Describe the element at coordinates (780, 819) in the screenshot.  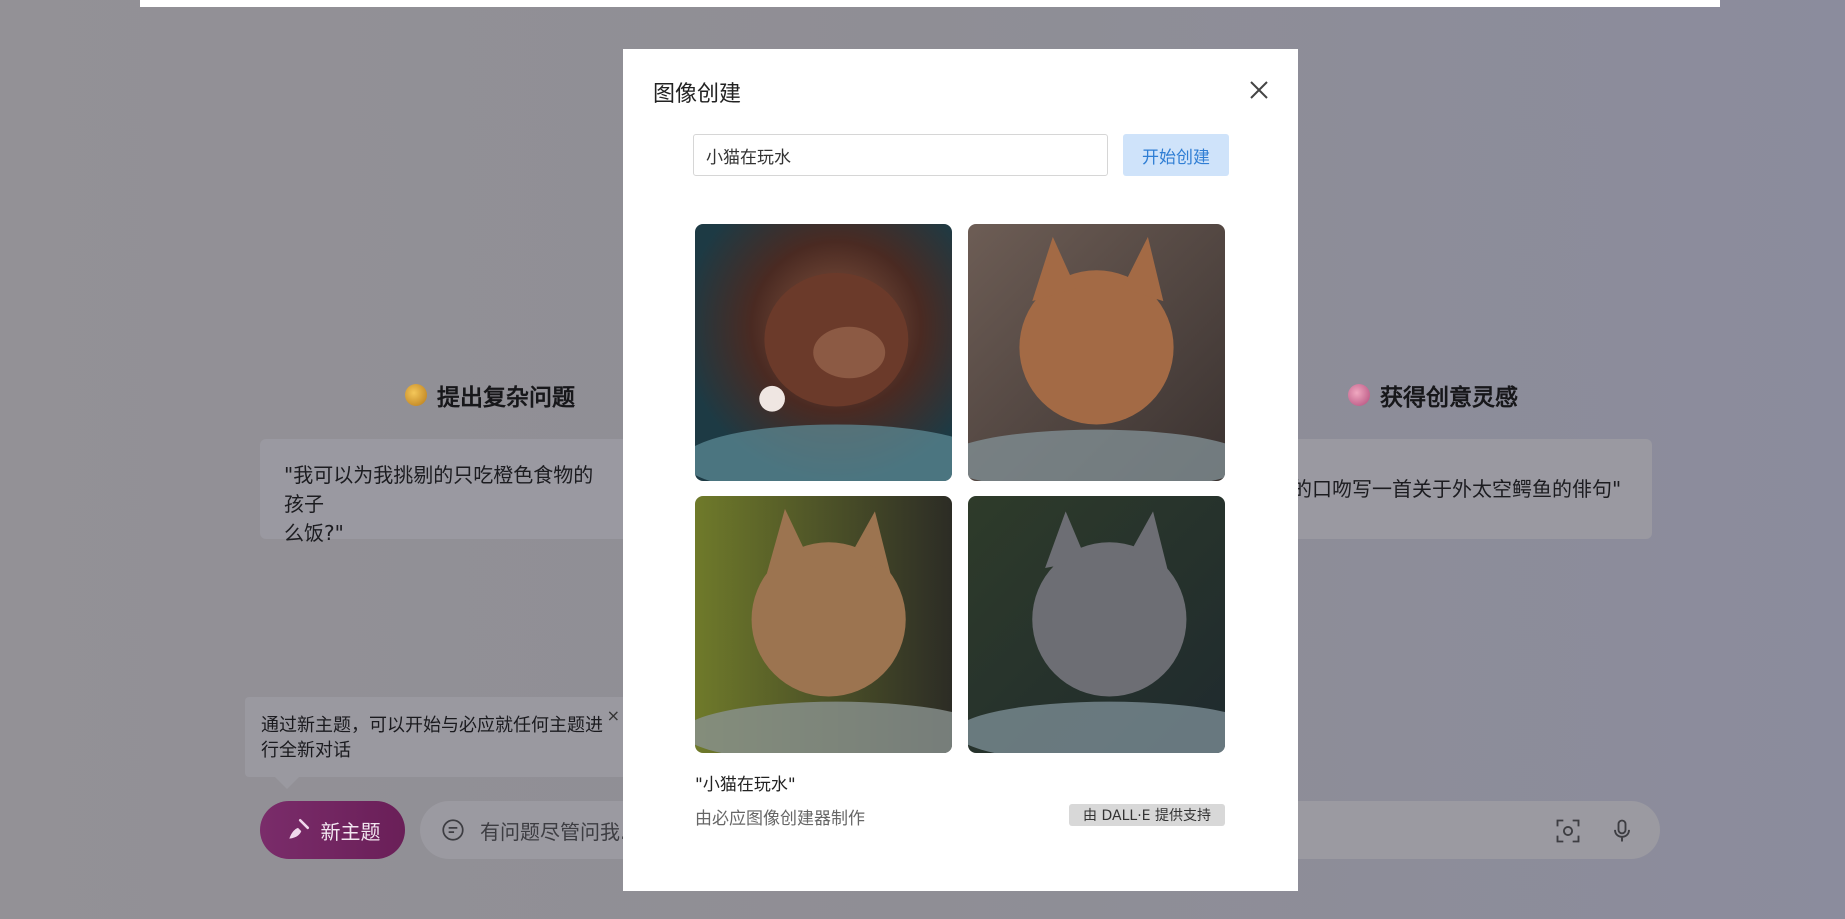
I see `image-subcaption: 由必应图像创建器制作` at that location.